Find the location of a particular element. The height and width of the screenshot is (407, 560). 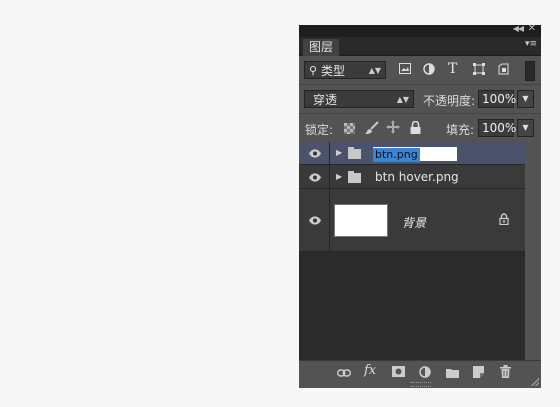

opacity-label: 不透明度: is located at coordinates (449, 101).